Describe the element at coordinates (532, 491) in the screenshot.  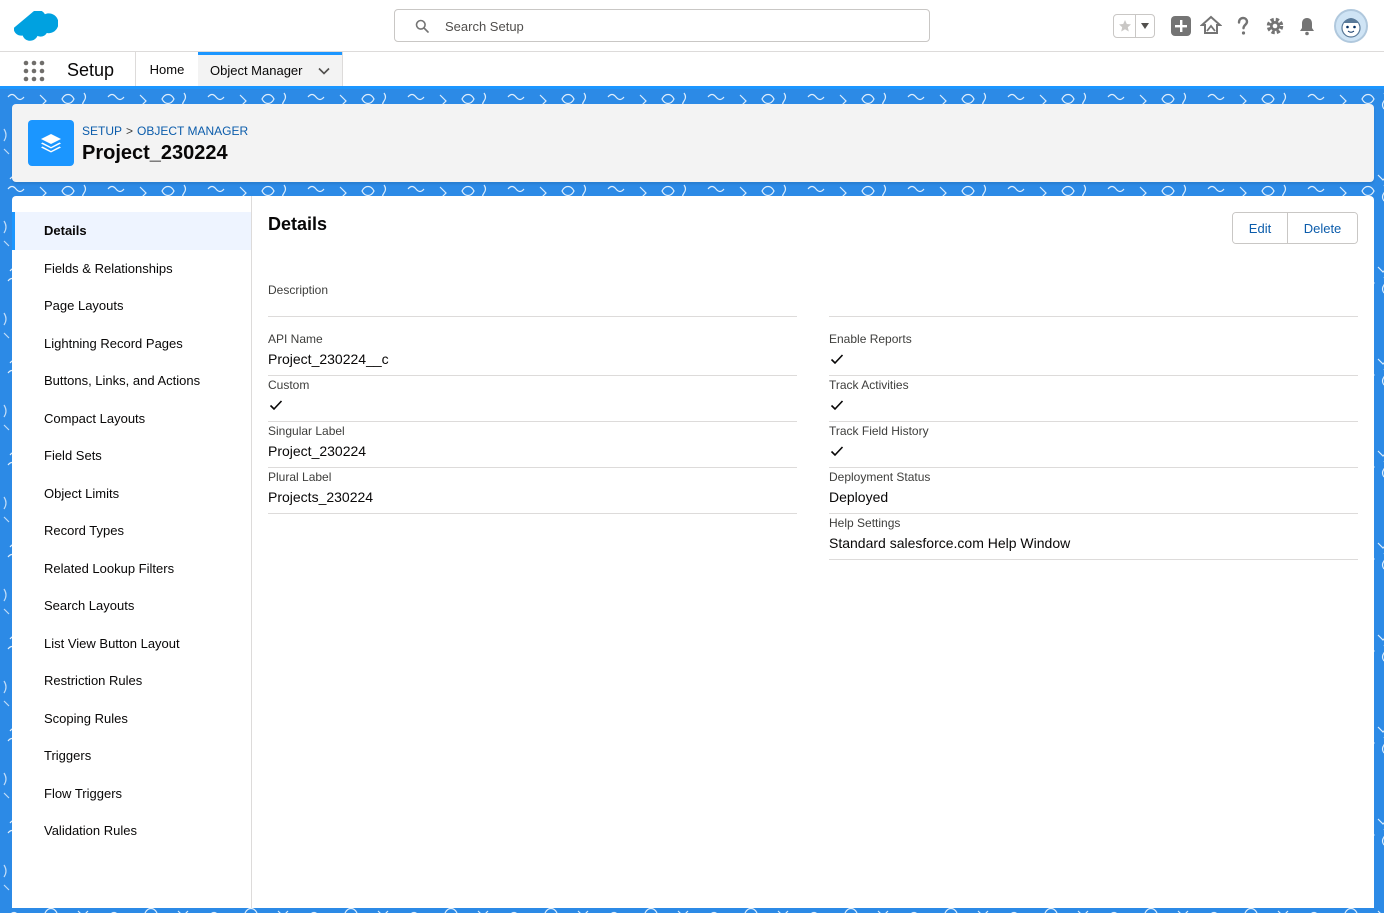
I see `field-plural-label: Plural Label Projects_230224` at that location.